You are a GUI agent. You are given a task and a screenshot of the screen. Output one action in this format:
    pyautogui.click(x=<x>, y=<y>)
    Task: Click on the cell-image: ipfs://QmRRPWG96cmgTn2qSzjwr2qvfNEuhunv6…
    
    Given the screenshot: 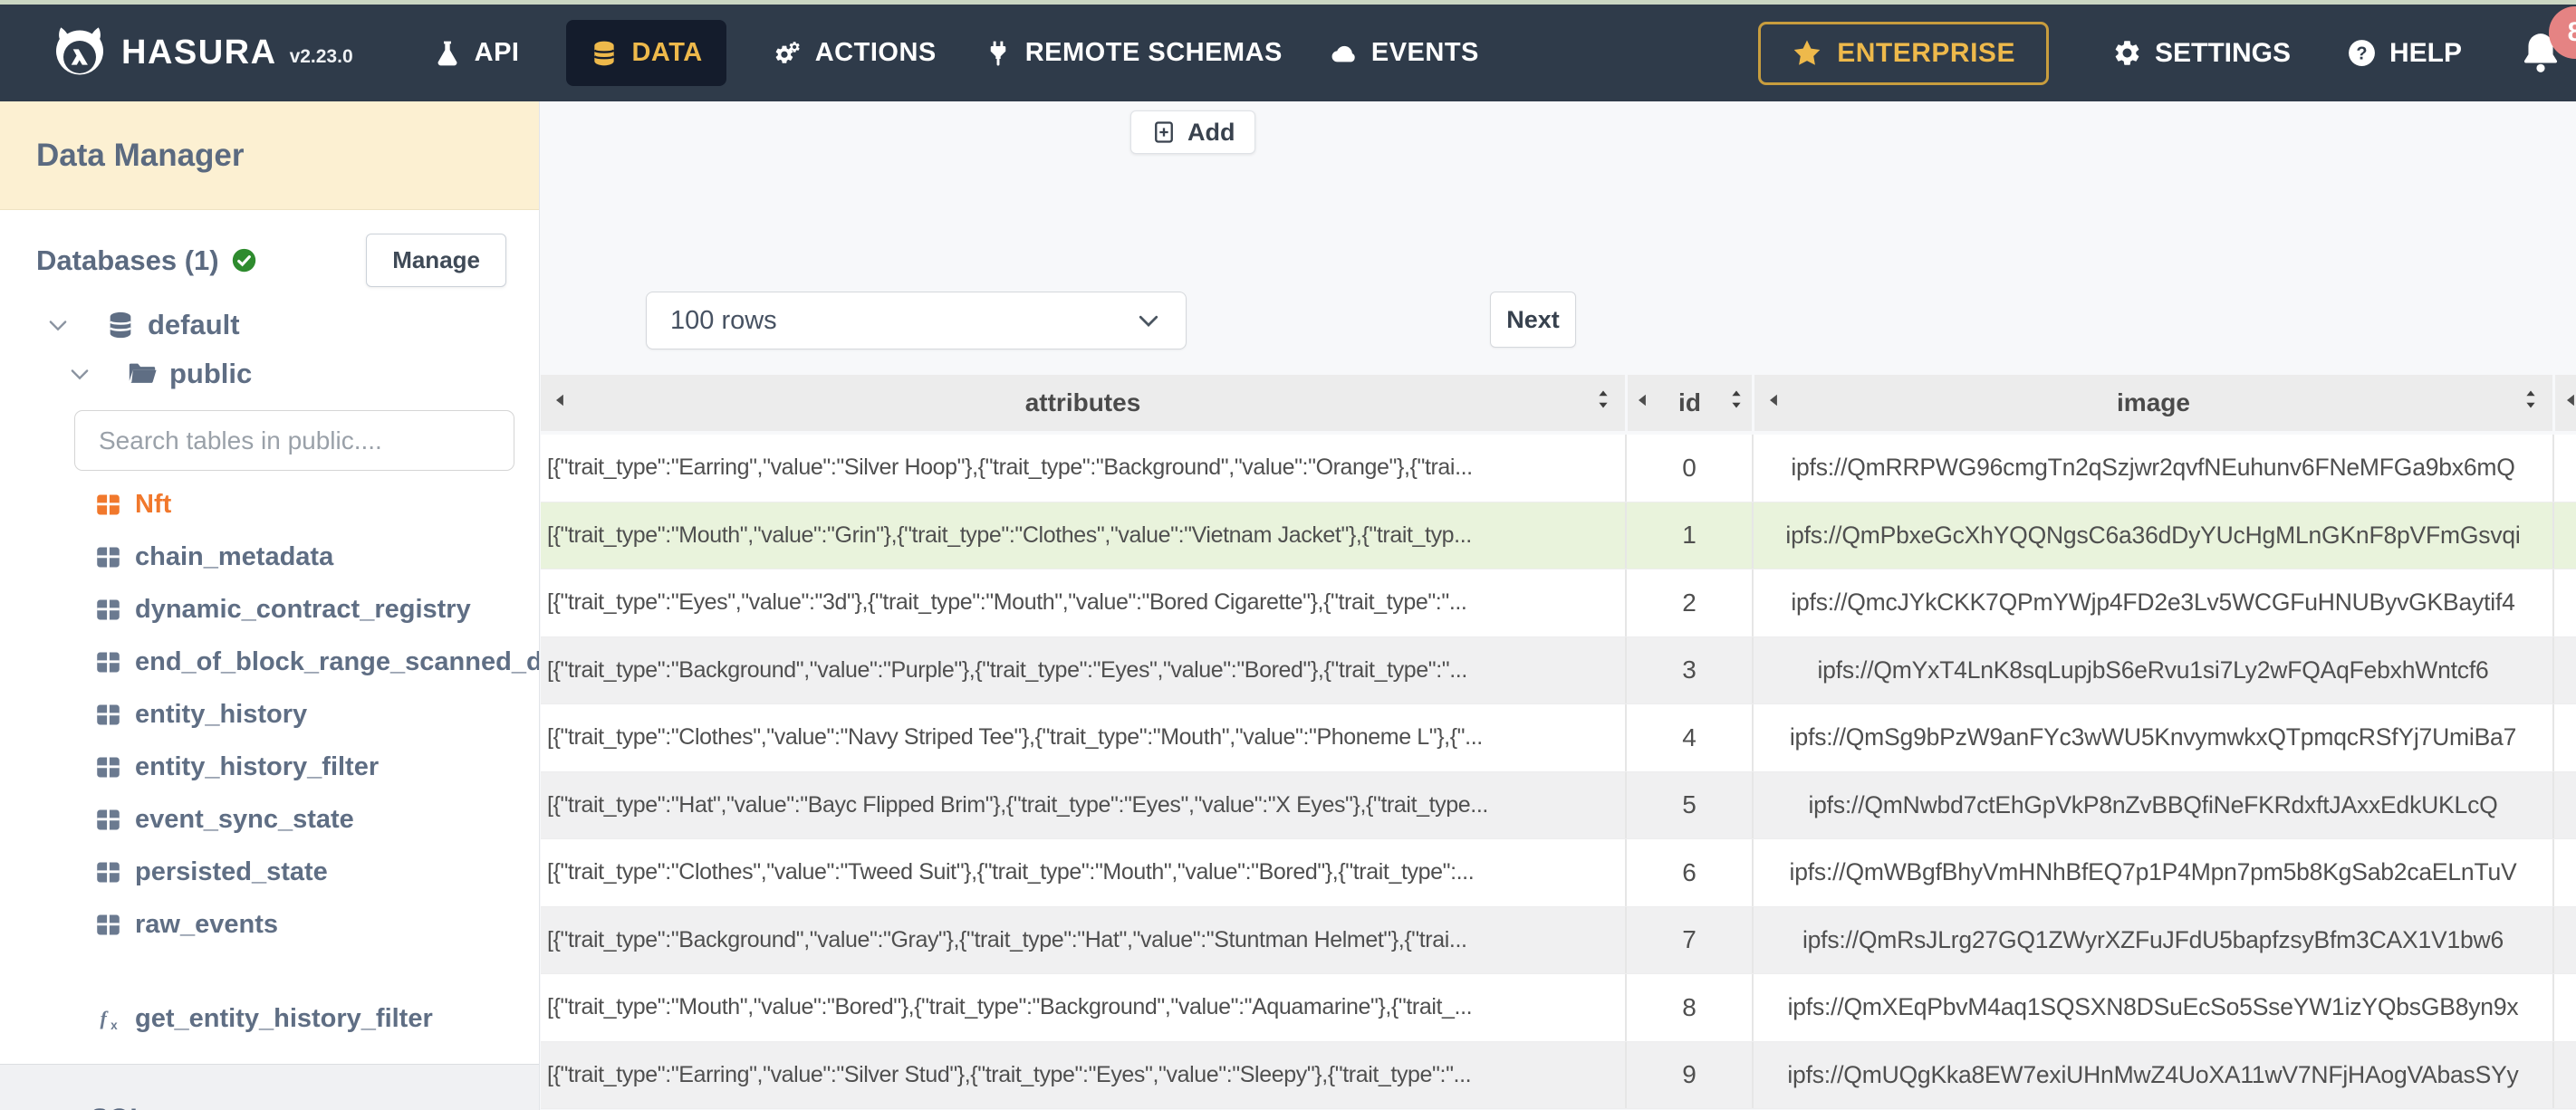 What is the action you would take?
    pyautogui.click(x=2152, y=468)
    